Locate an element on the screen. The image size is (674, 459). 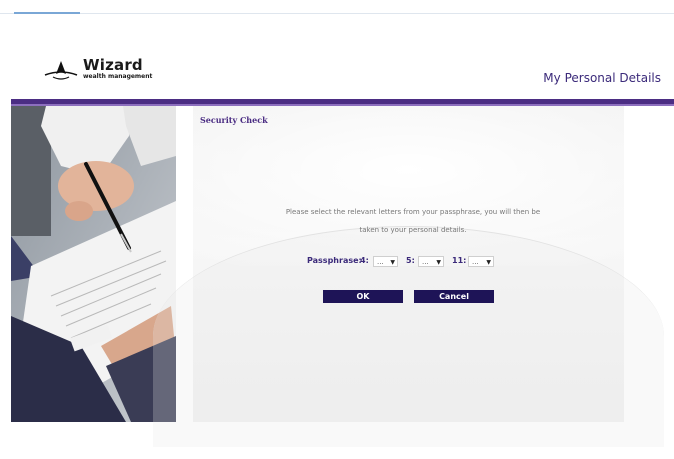
wizard-logo: Wizard wealth management is located at coordinates (104, 72).